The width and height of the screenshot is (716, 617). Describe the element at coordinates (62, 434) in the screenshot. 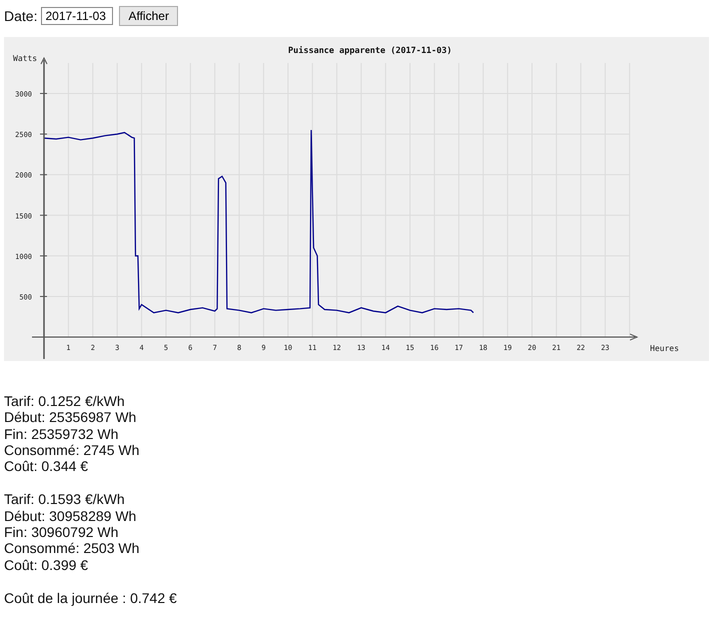

I see `info-text: Fin: 25359732 Wh` at that location.